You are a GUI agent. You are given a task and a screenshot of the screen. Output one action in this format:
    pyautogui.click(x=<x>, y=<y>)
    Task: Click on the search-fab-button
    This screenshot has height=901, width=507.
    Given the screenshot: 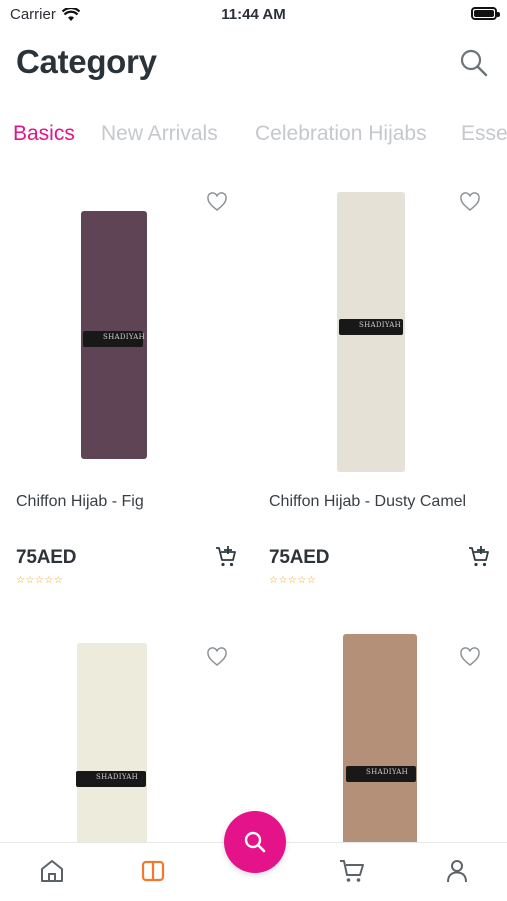 What is the action you would take?
    pyautogui.click(x=255, y=842)
    